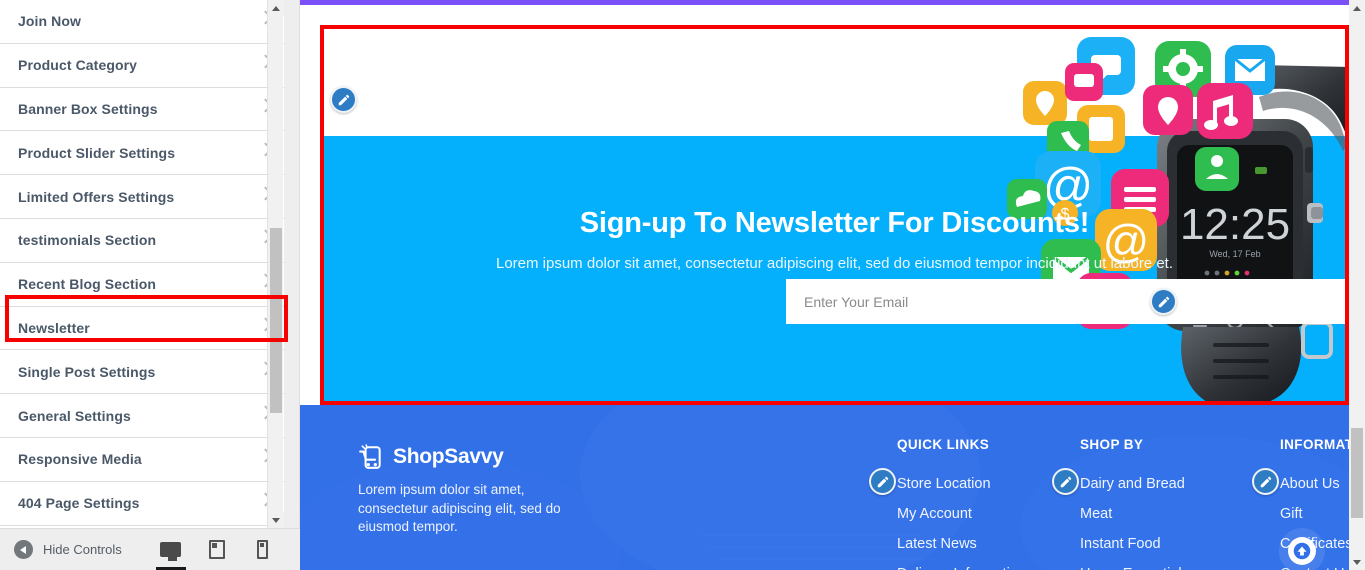 The width and height of the screenshot is (1365, 570). I want to click on sidebar-item-label: Single Post Settings, so click(87, 371).